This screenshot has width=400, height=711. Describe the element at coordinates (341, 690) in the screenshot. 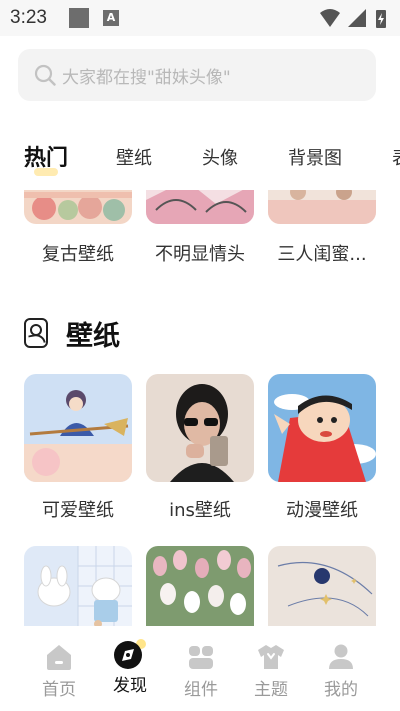

I see `nav-label: 我的` at that location.